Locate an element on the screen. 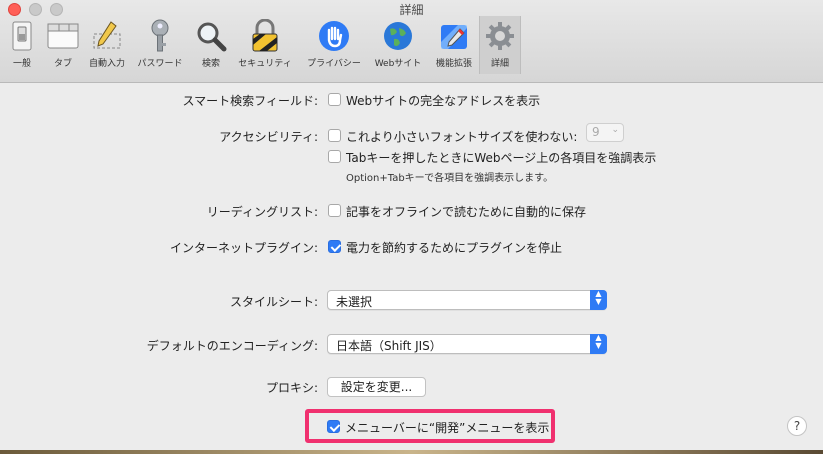  min-font-size-option: これより小さいフォントサイズを使わない: is located at coordinates (462, 137).